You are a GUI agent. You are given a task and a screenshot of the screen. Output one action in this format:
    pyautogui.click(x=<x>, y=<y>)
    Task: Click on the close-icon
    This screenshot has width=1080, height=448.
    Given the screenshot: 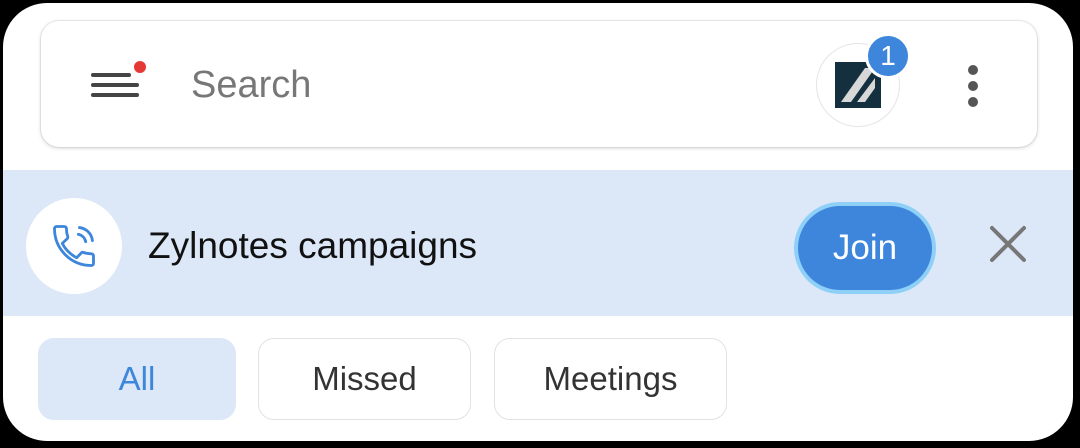 What is the action you would take?
    pyautogui.click(x=1008, y=244)
    